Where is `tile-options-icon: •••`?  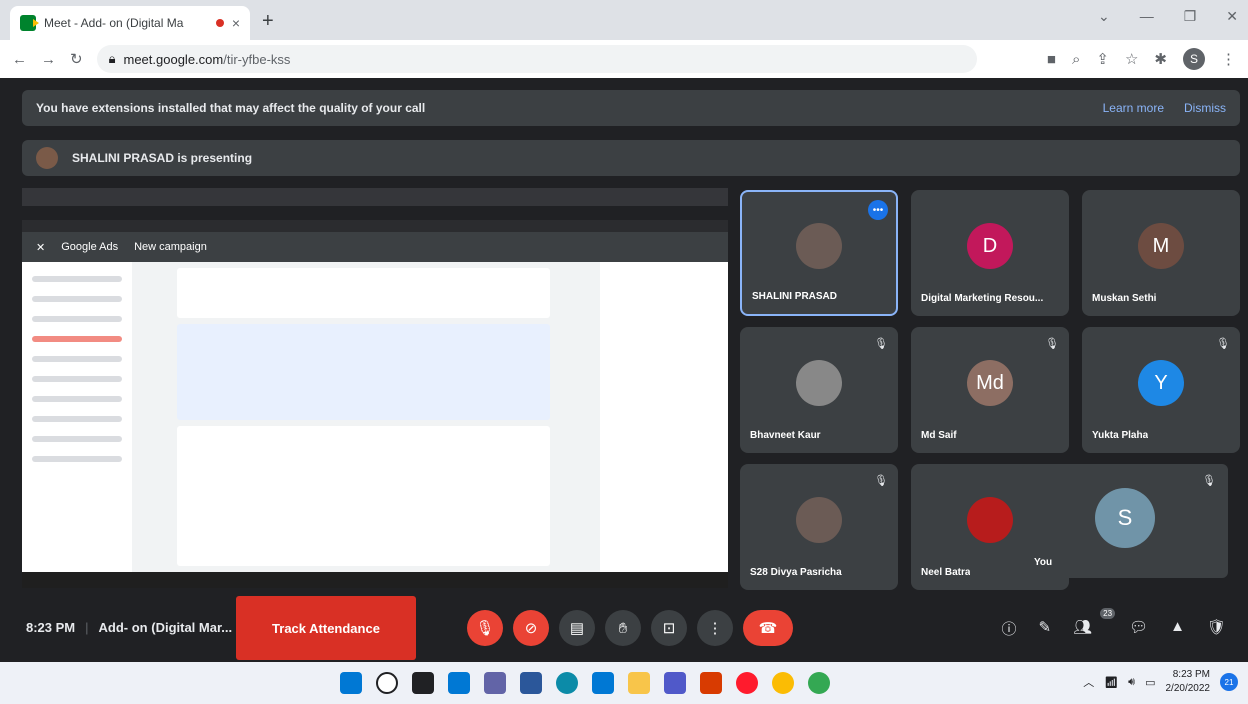 tile-options-icon: ••• is located at coordinates (878, 210).